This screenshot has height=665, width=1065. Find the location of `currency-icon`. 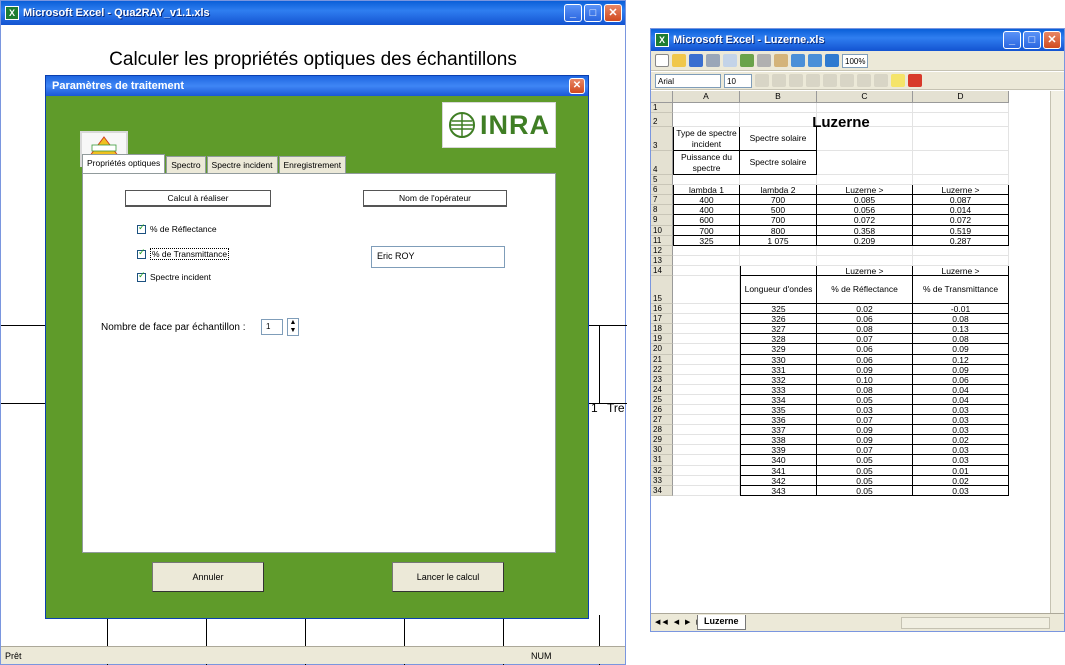

currency-icon is located at coordinates (864, 80).